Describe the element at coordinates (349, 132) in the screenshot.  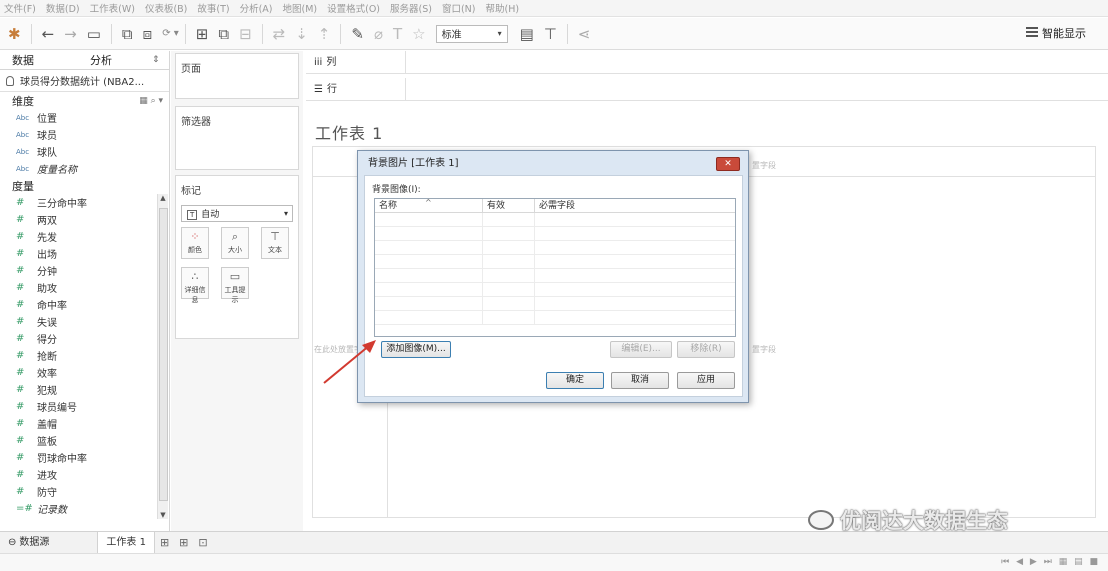
I see `sheet-title: 工作表 1` at that location.